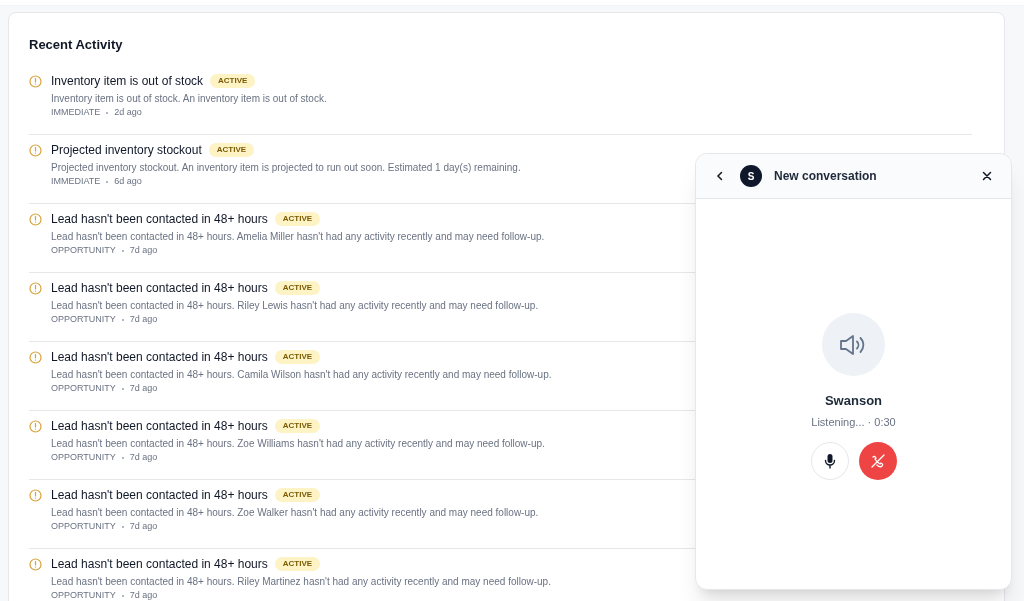 This screenshot has width=1024, height=601. I want to click on microphone-icon, so click(829, 461).